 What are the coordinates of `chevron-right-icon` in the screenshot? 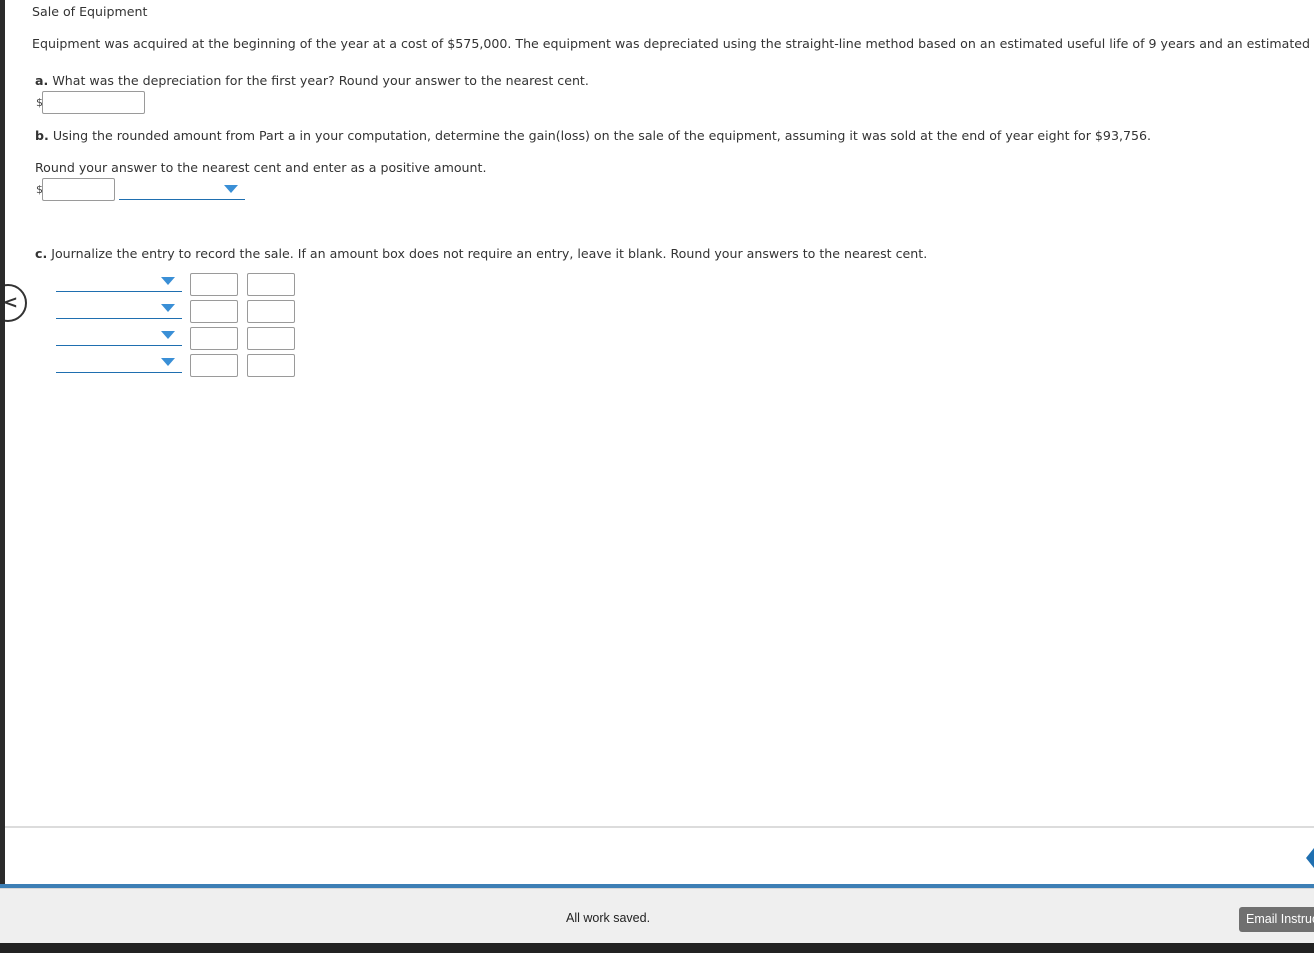 It's located at (1310, 858).